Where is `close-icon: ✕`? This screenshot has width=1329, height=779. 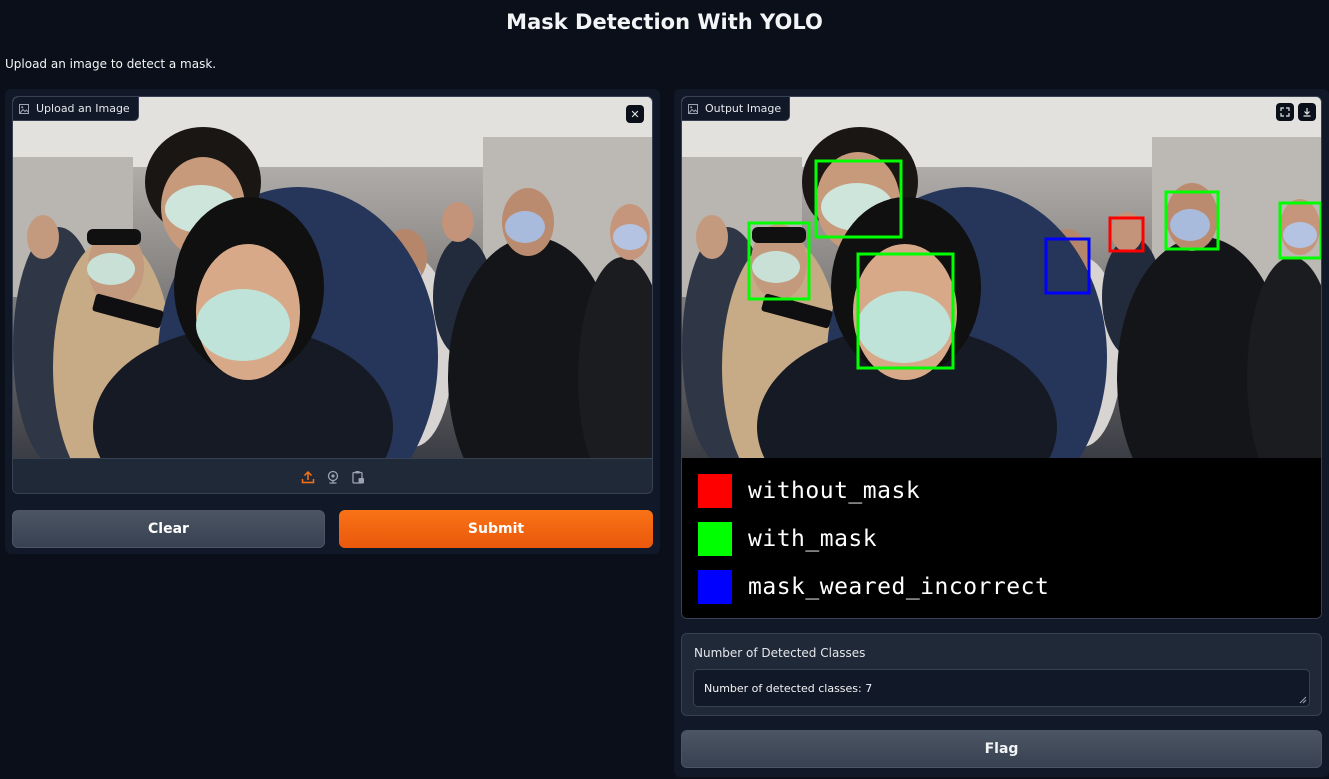 close-icon: ✕ is located at coordinates (635, 114).